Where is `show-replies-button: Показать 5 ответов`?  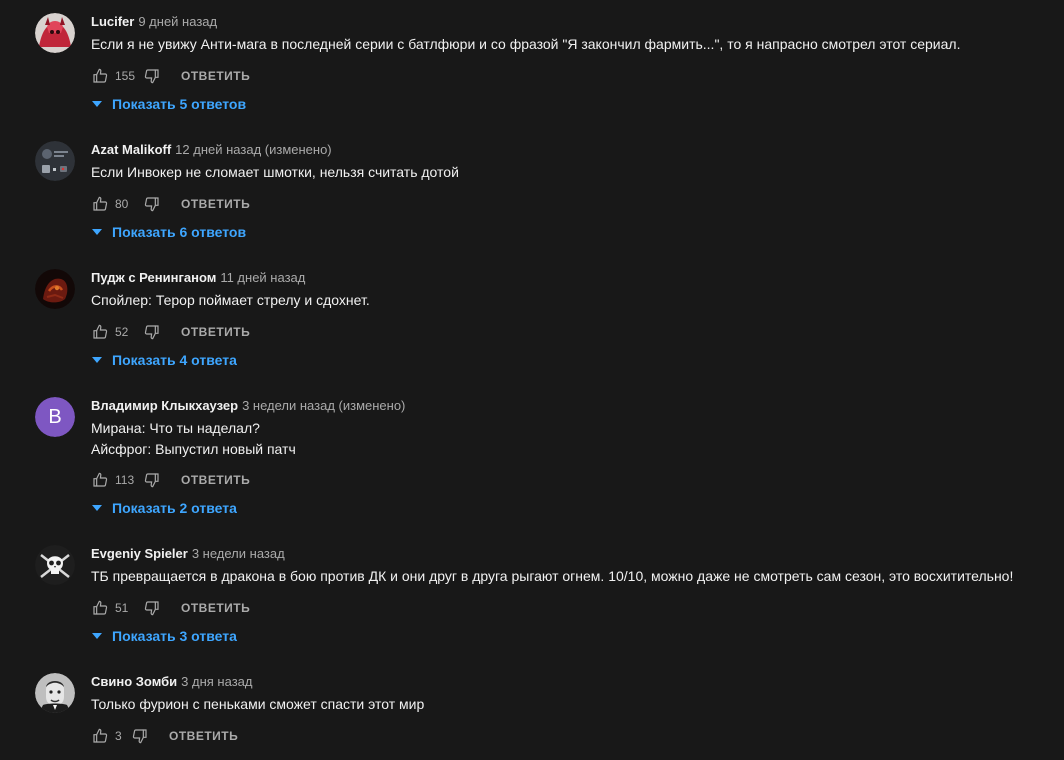
show-replies-button: Показать 5 ответов is located at coordinates (168, 104).